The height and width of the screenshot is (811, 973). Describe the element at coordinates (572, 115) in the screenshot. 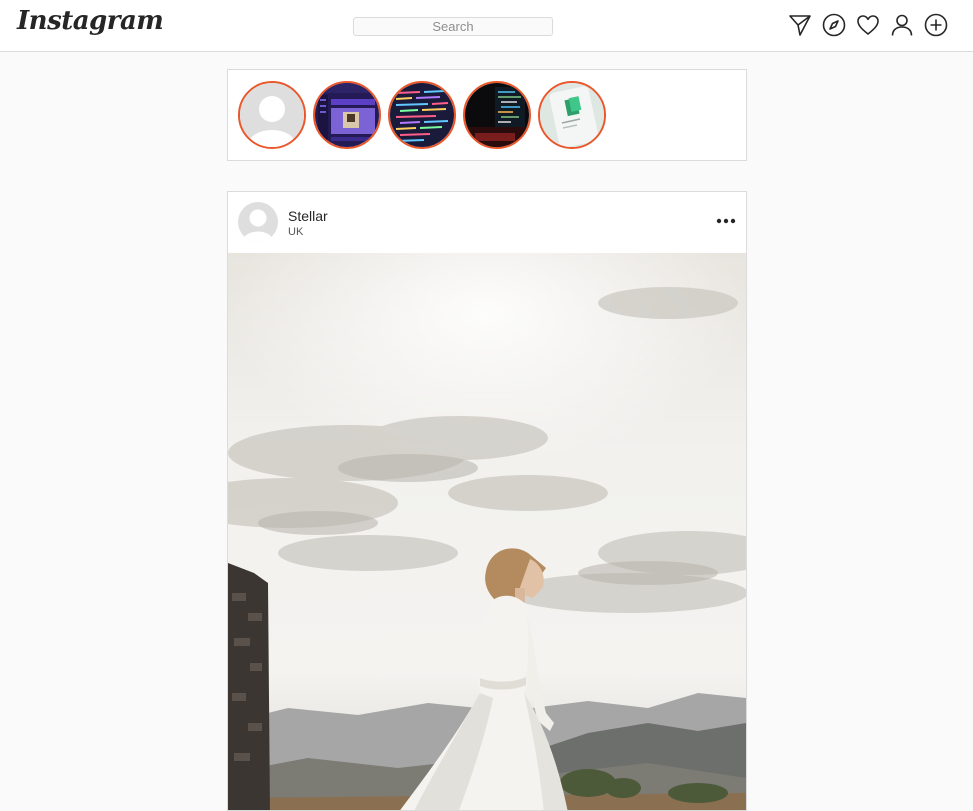

I see `story-phone-app-screen` at that location.